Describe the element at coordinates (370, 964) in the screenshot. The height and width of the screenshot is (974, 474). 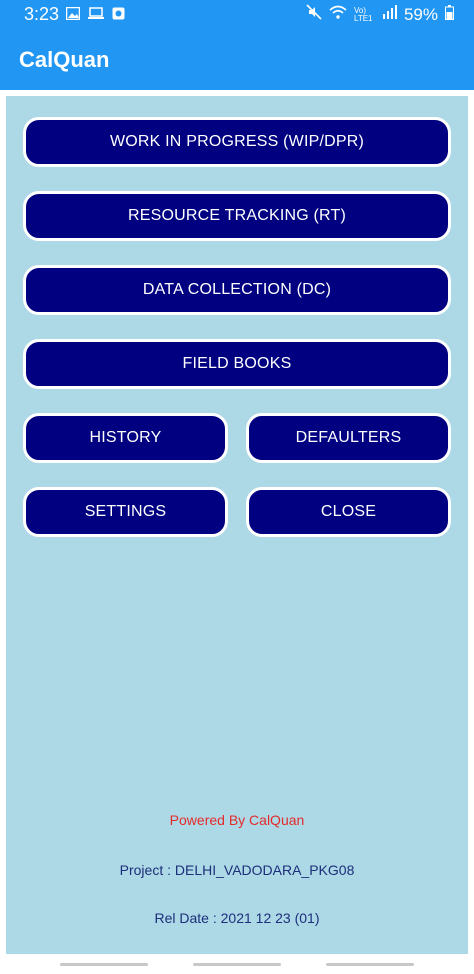
I see `nav-back-indicator` at that location.